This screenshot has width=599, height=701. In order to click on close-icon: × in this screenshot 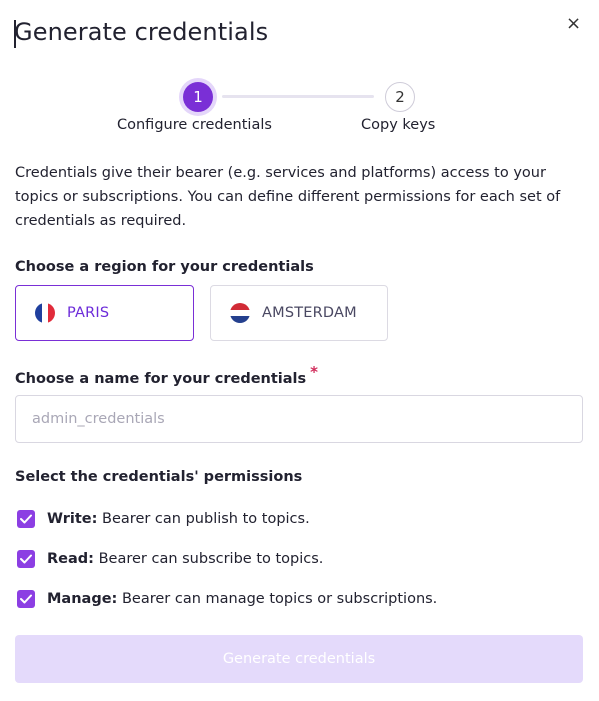, I will do `click(573, 24)`.